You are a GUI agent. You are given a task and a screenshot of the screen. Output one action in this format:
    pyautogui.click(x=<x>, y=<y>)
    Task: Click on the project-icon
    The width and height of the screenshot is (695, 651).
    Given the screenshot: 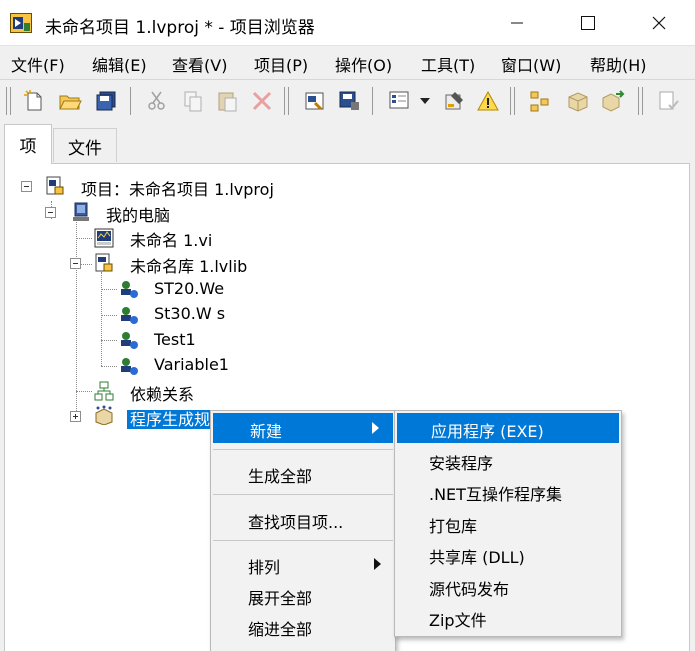 What is the action you would take?
    pyautogui.click(x=55, y=185)
    